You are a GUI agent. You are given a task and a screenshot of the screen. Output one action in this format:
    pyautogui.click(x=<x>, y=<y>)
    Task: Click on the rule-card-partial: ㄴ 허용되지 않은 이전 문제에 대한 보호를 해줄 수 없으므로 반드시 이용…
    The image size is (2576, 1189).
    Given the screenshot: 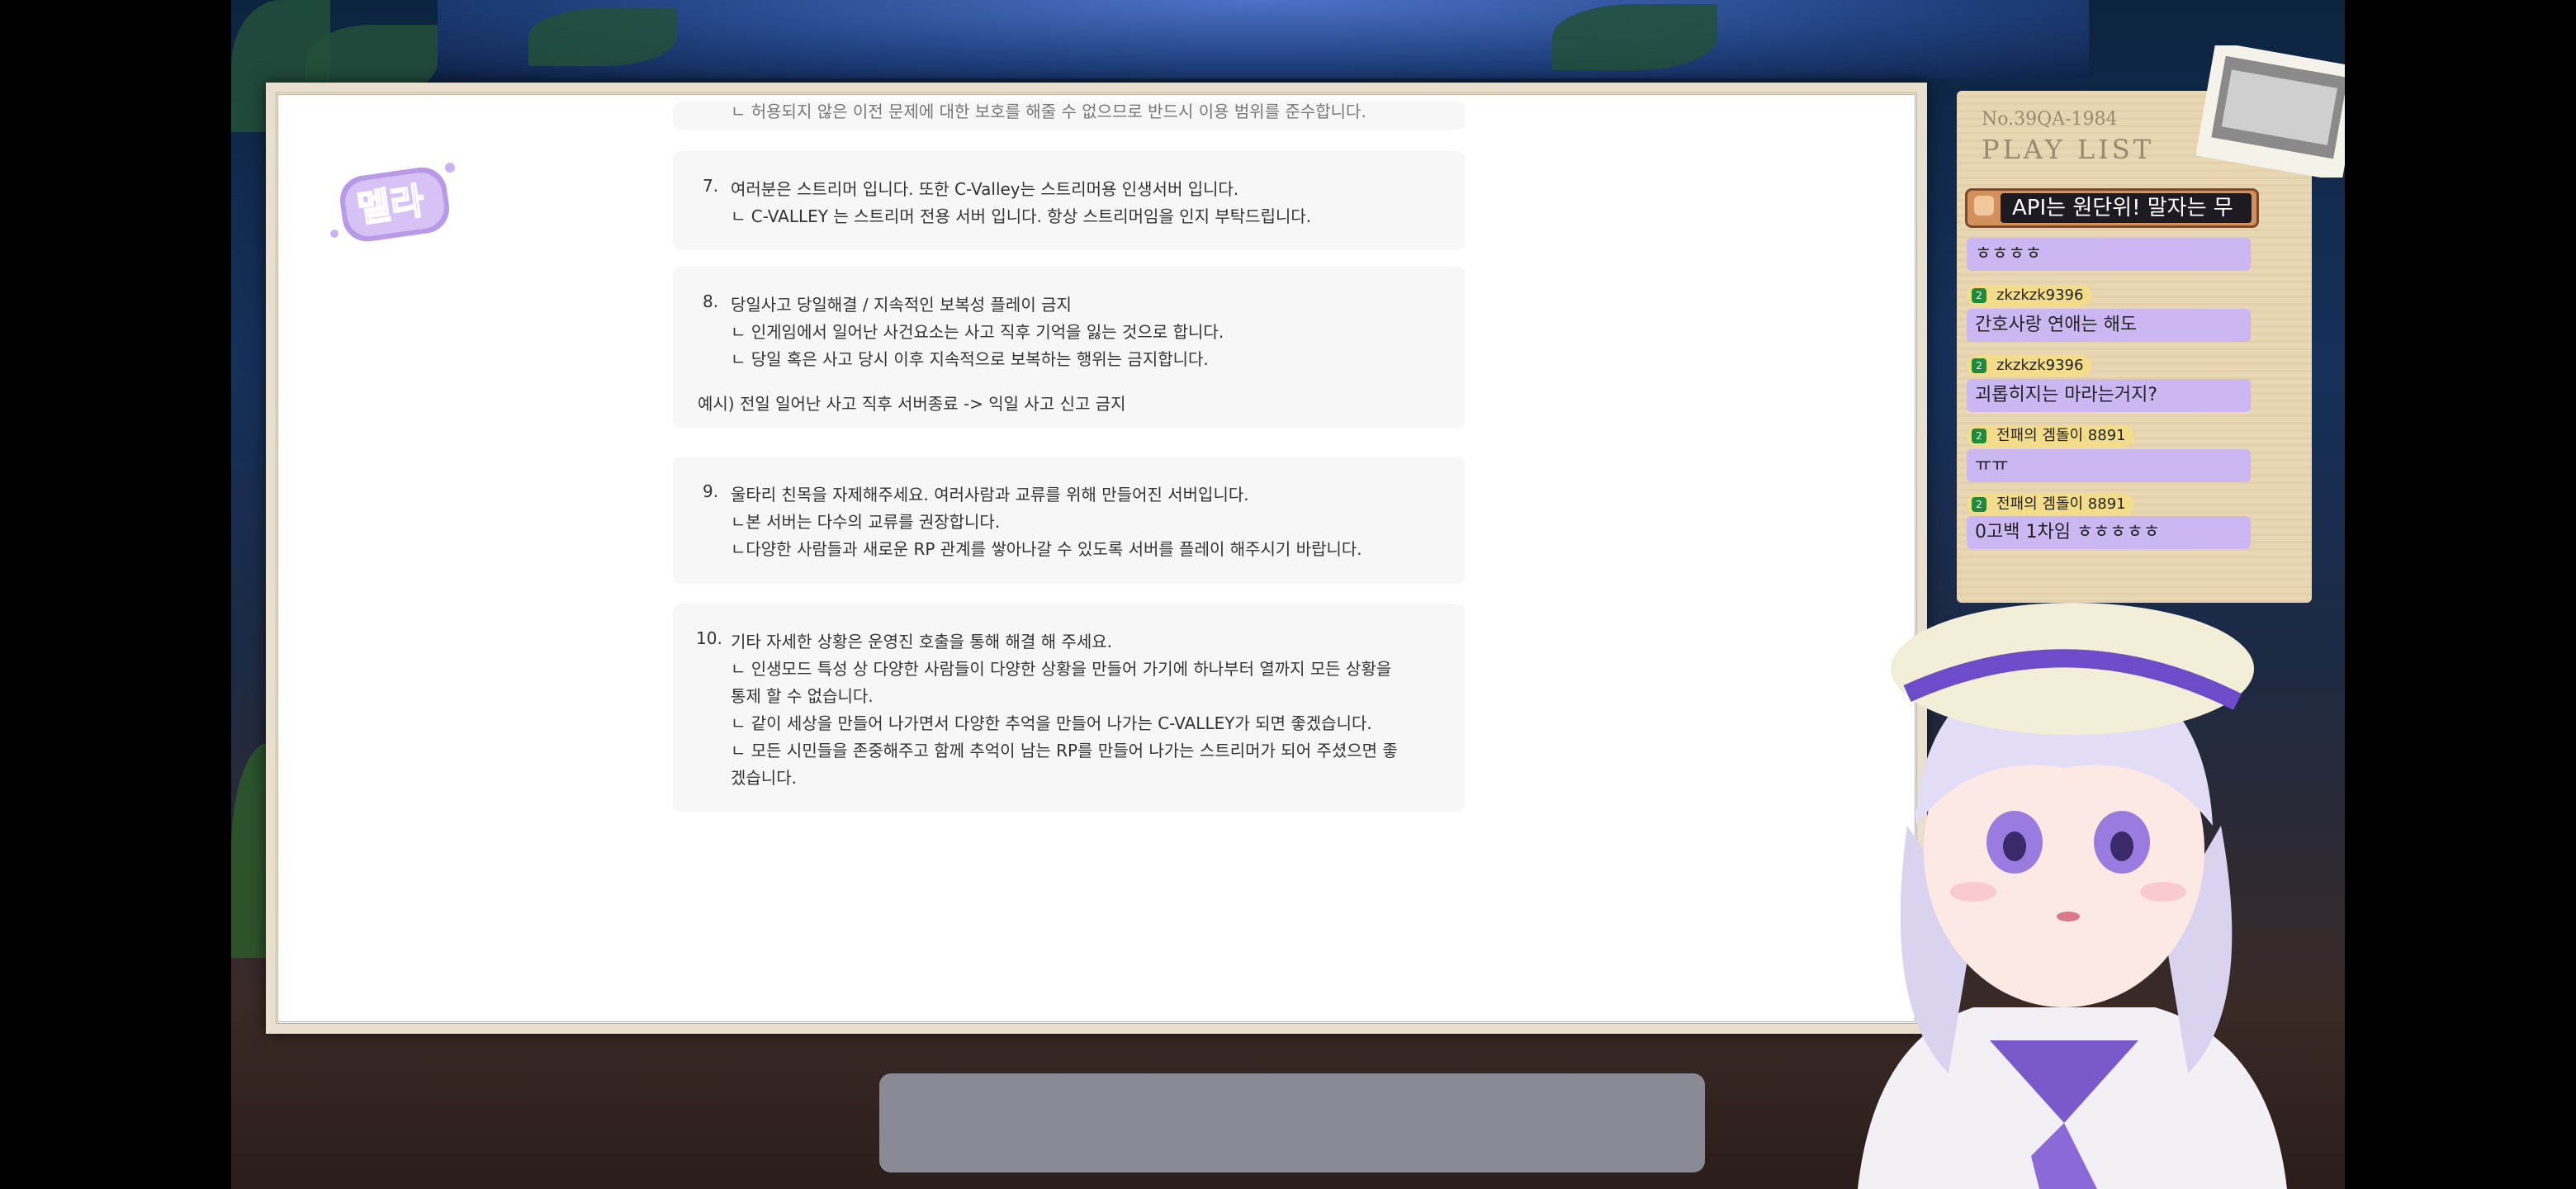 What is the action you would take?
    pyautogui.click(x=1069, y=116)
    